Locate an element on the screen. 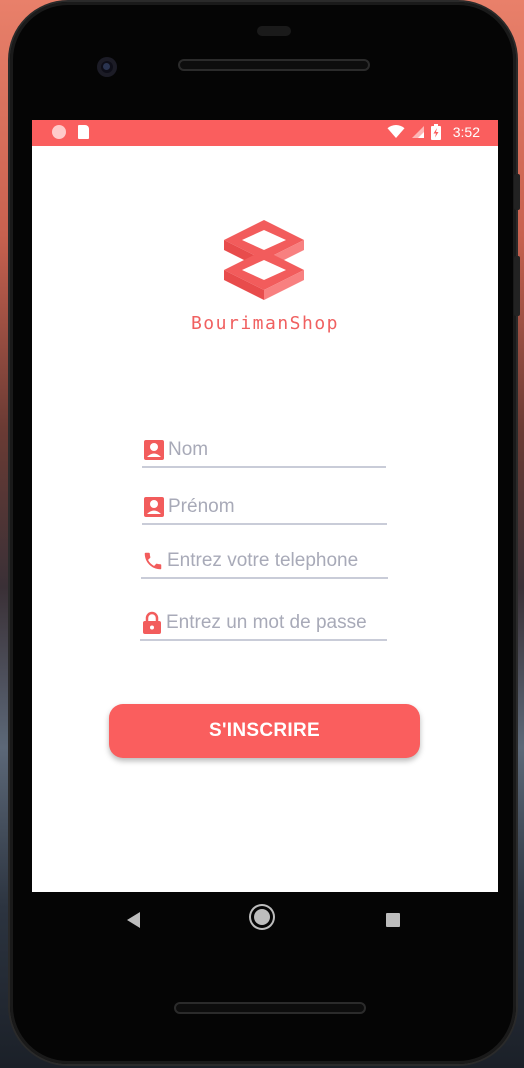  telephone-field: Entrez votre telephone is located at coordinates (264, 562).